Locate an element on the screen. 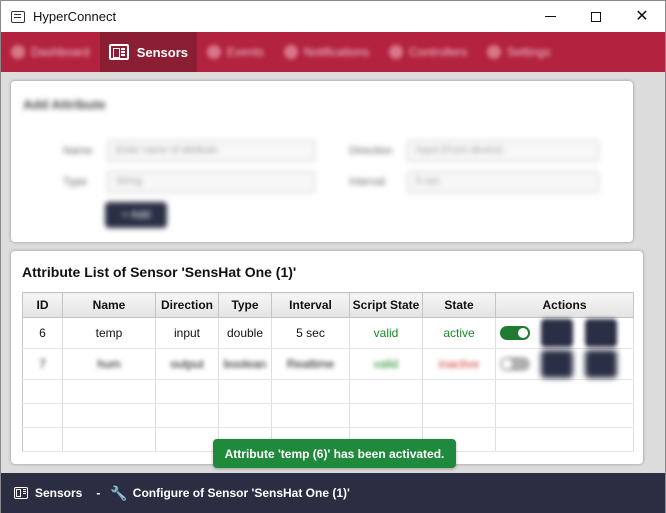 Image resolution: width=666 pixels, height=513 pixels. nav-item-notifications: Notifications is located at coordinates (326, 52).